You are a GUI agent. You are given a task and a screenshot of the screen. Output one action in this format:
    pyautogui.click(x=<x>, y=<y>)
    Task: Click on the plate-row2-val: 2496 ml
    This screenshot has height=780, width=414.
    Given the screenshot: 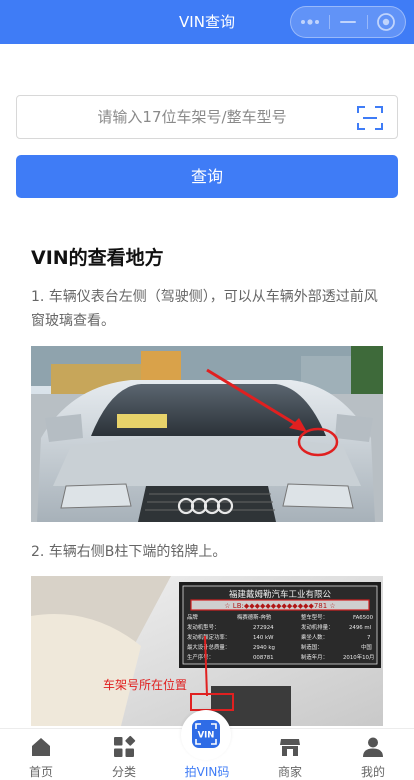 What is the action you would take?
    pyautogui.click(x=360, y=628)
    